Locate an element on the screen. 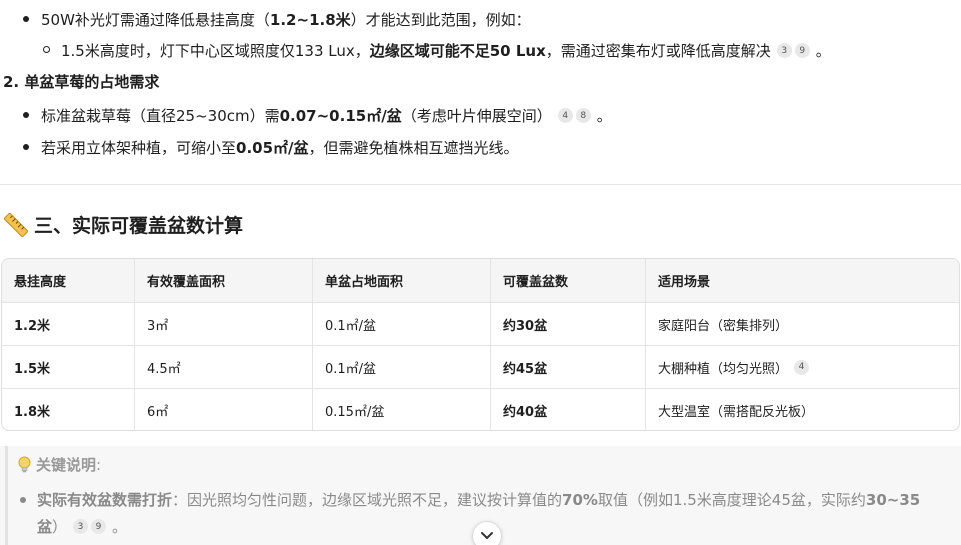  list-item: 若采用立体架种植，可缩小至 0.05㎡/盆 ，但需避免植株相互遮挡光线。 is located at coordinates (280, 148).